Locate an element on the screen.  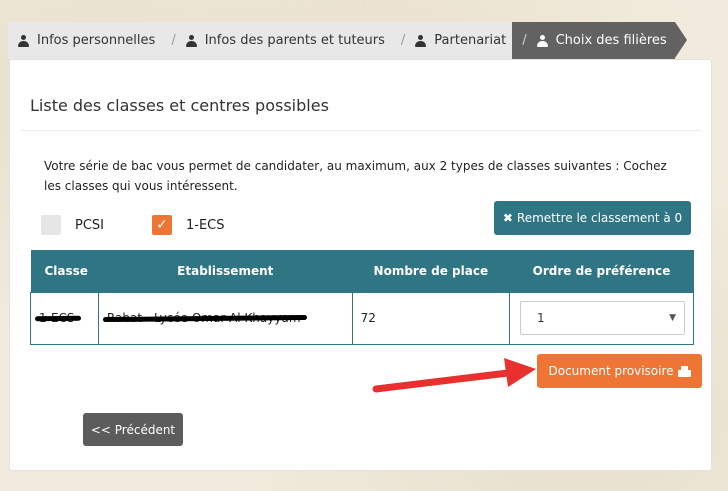
step-label: Infos personnelles is located at coordinates (96, 40).